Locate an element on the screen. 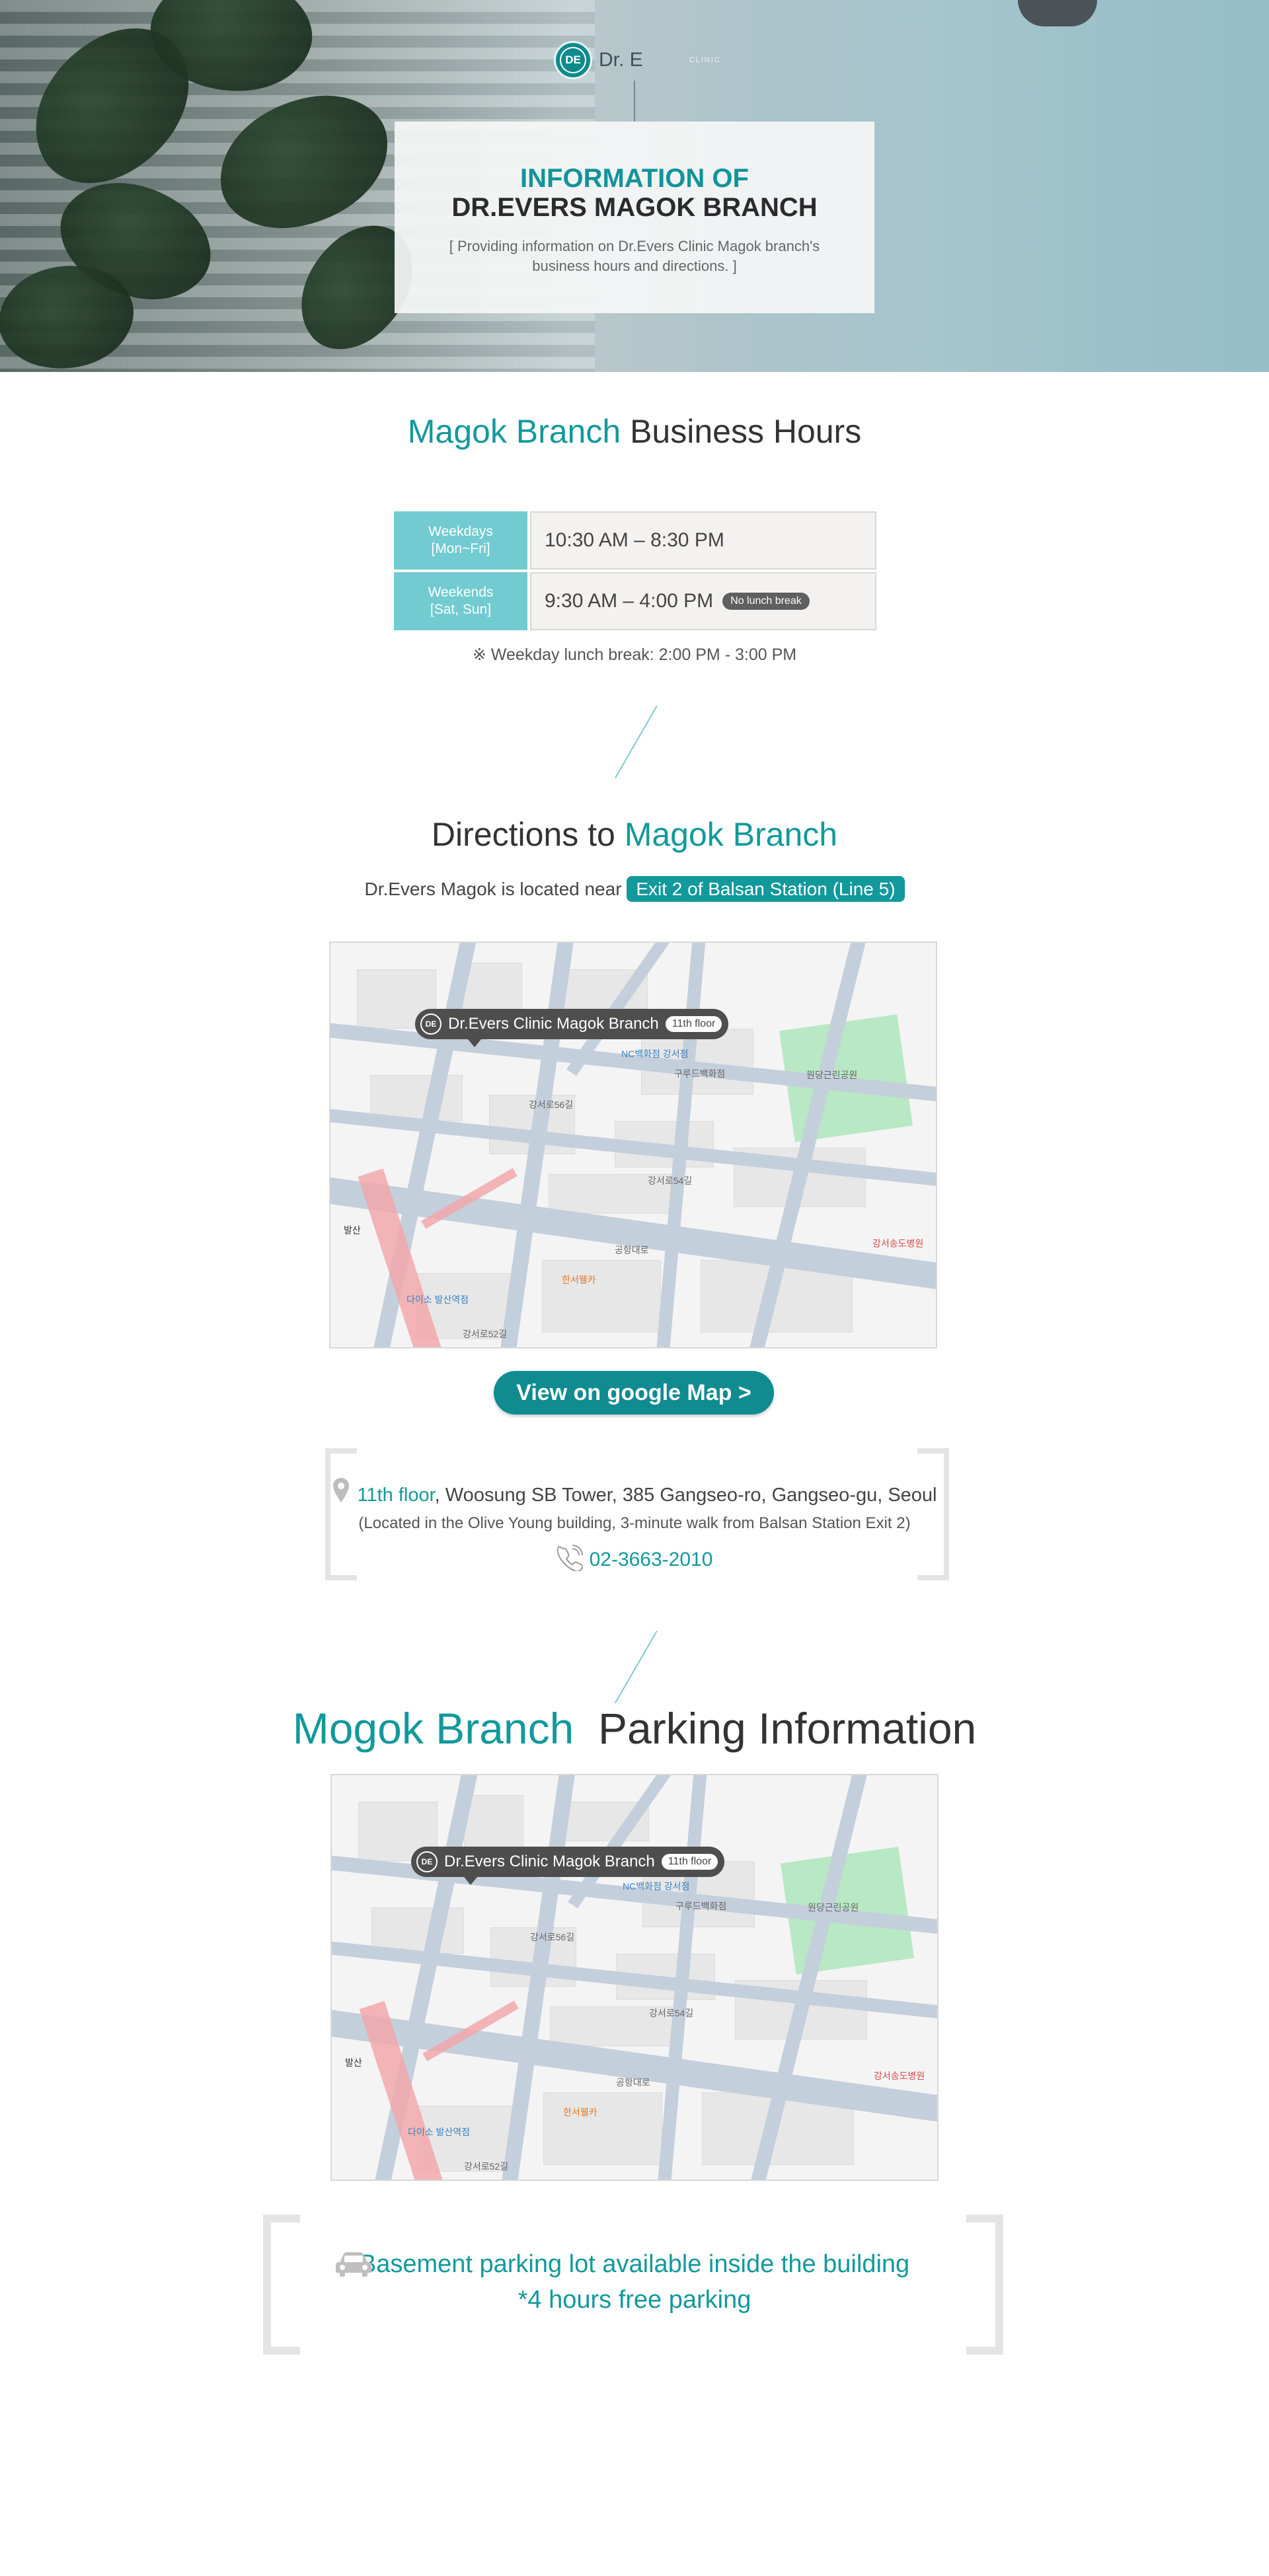  car-icon is located at coordinates (353, 2264).